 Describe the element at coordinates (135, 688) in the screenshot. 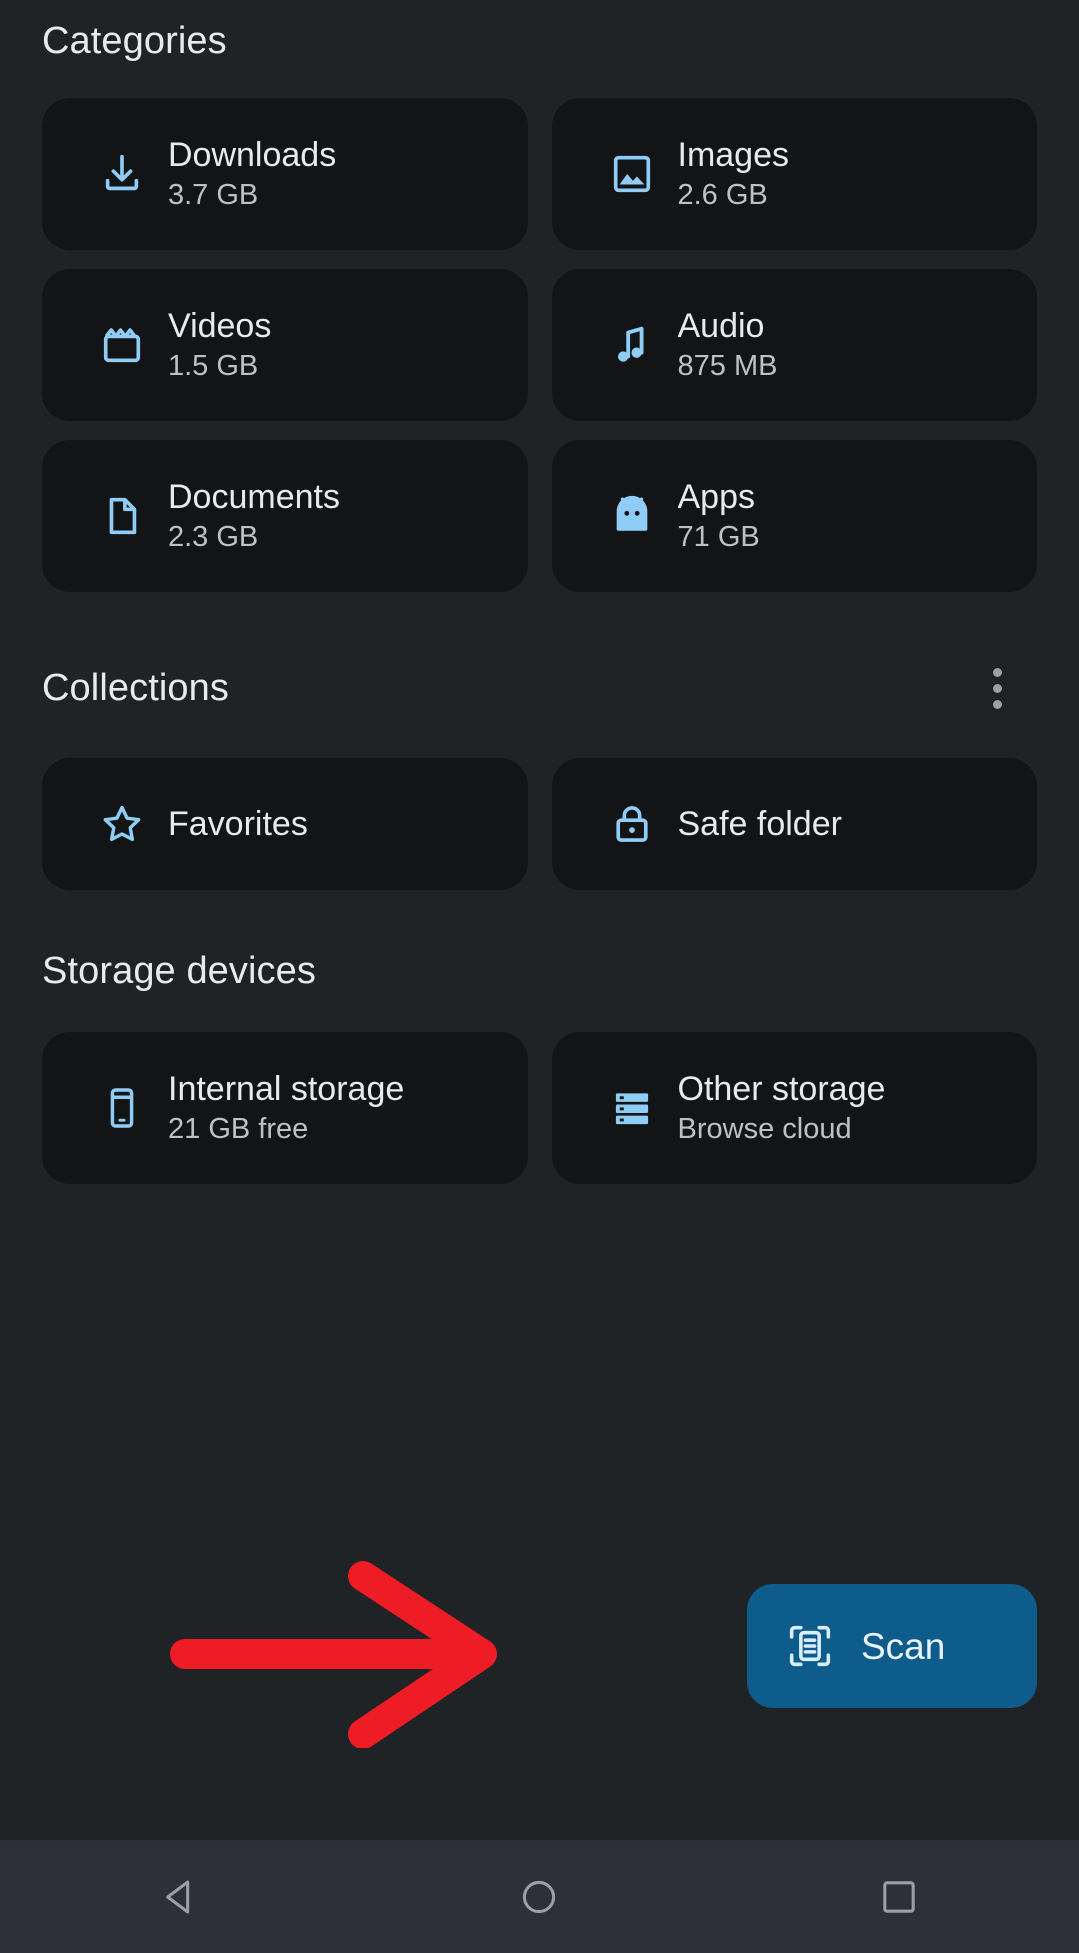

I see `collections-title: Collections` at that location.